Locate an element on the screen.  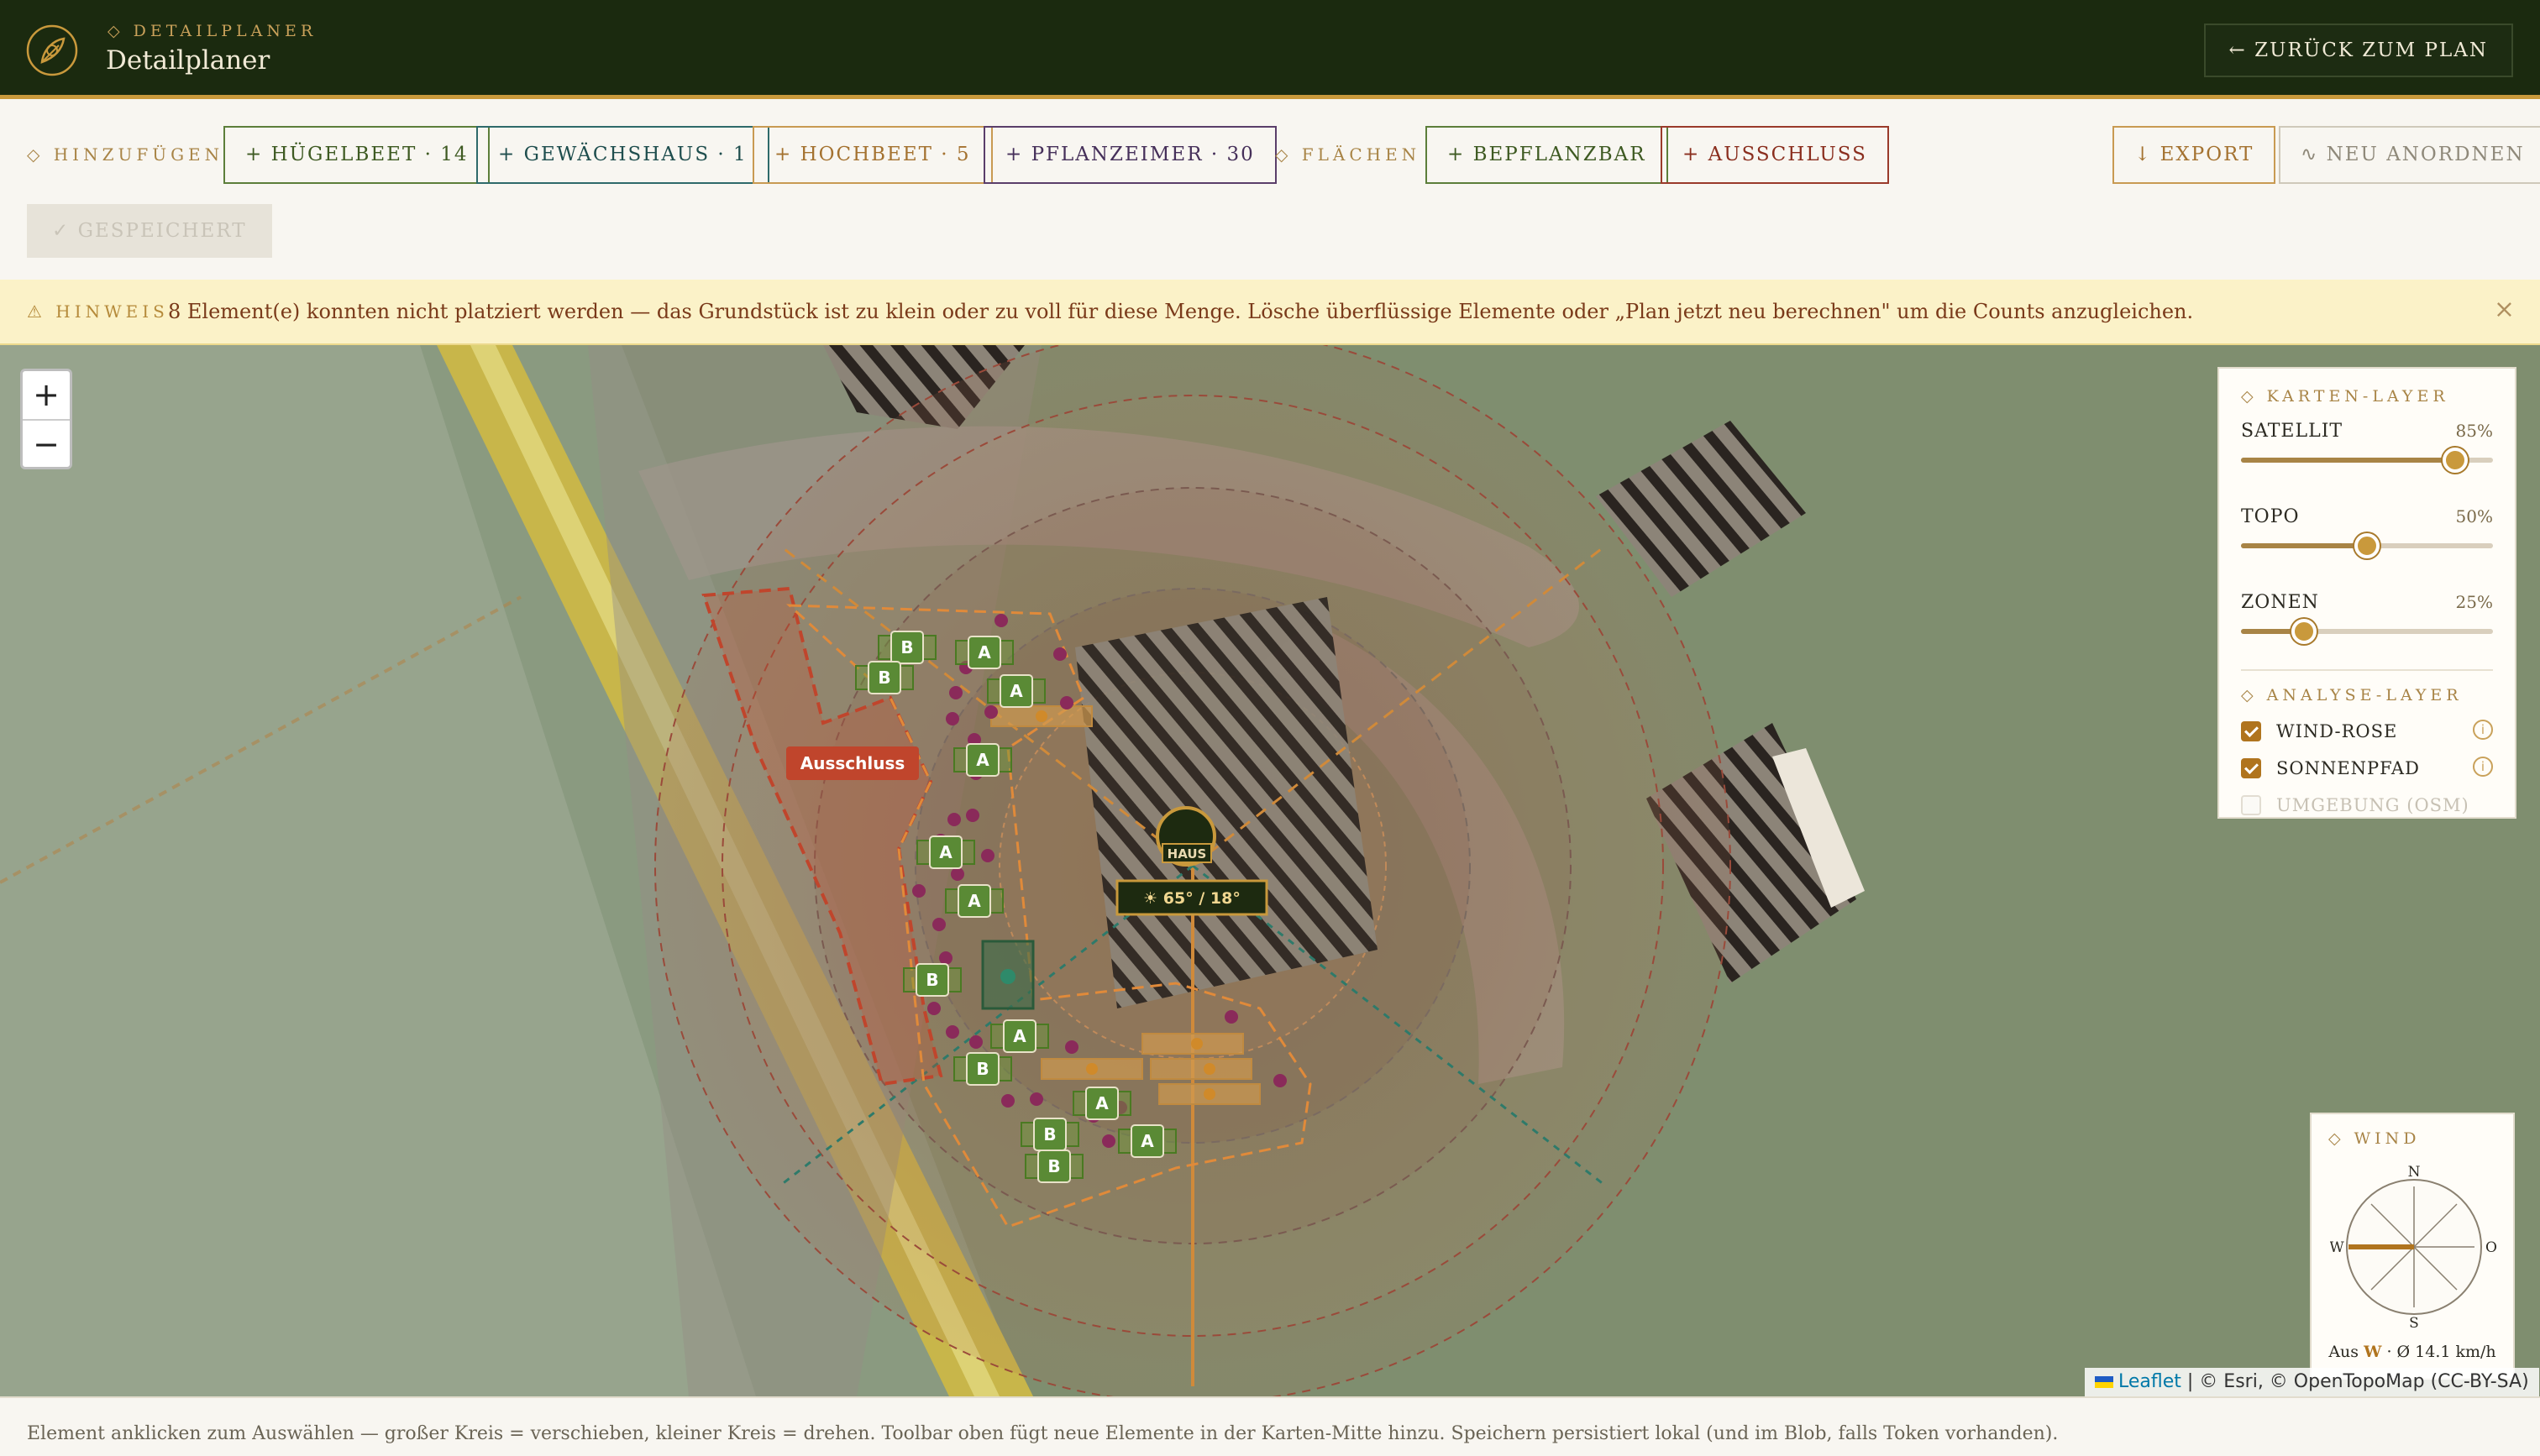
close-icon: × is located at coordinates (2504, 309).